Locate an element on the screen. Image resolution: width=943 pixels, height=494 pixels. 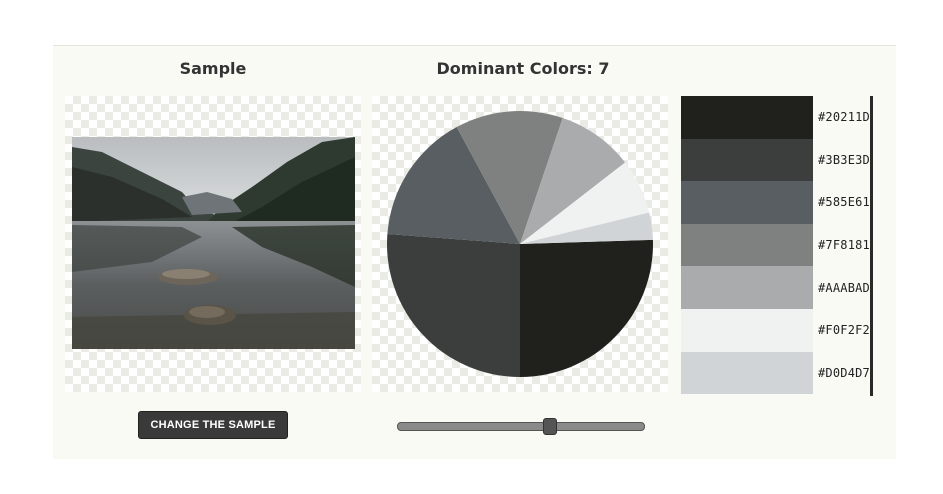
sample-heading: Sample is located at coordinates (213, 68).